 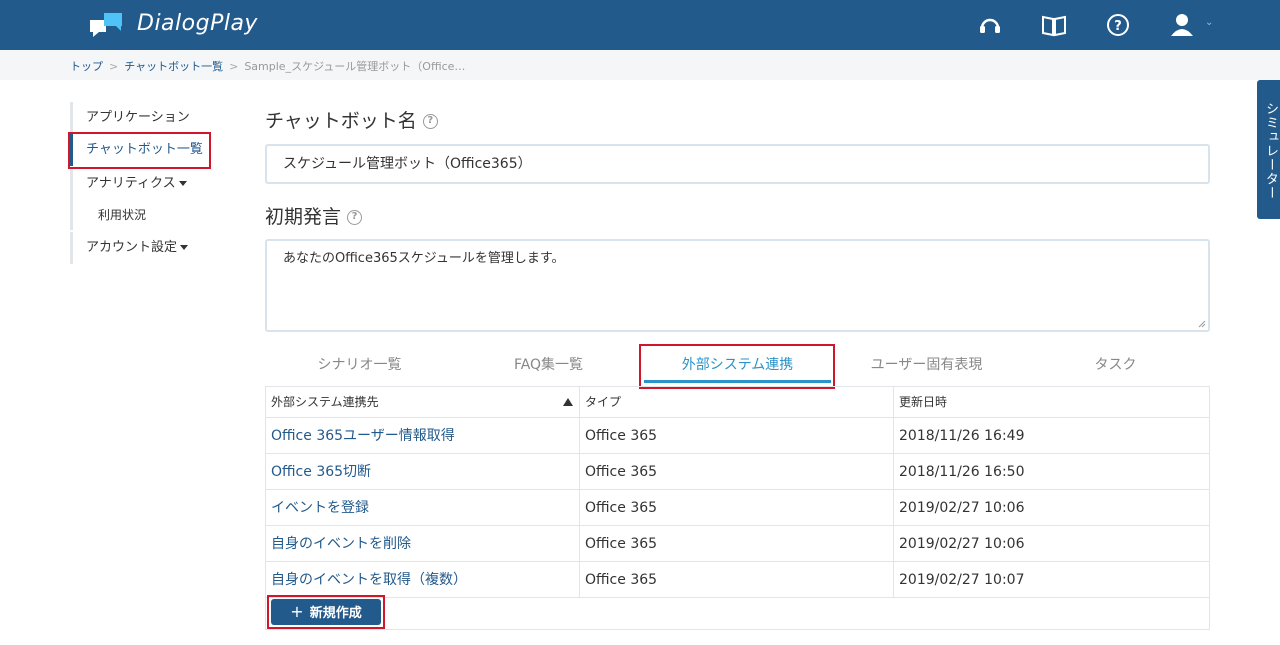 What do you see at coordinates (122, 215) in the screenshot?
I see `sidebar-item-label: 利用状況` at bounding box center [122, 215].